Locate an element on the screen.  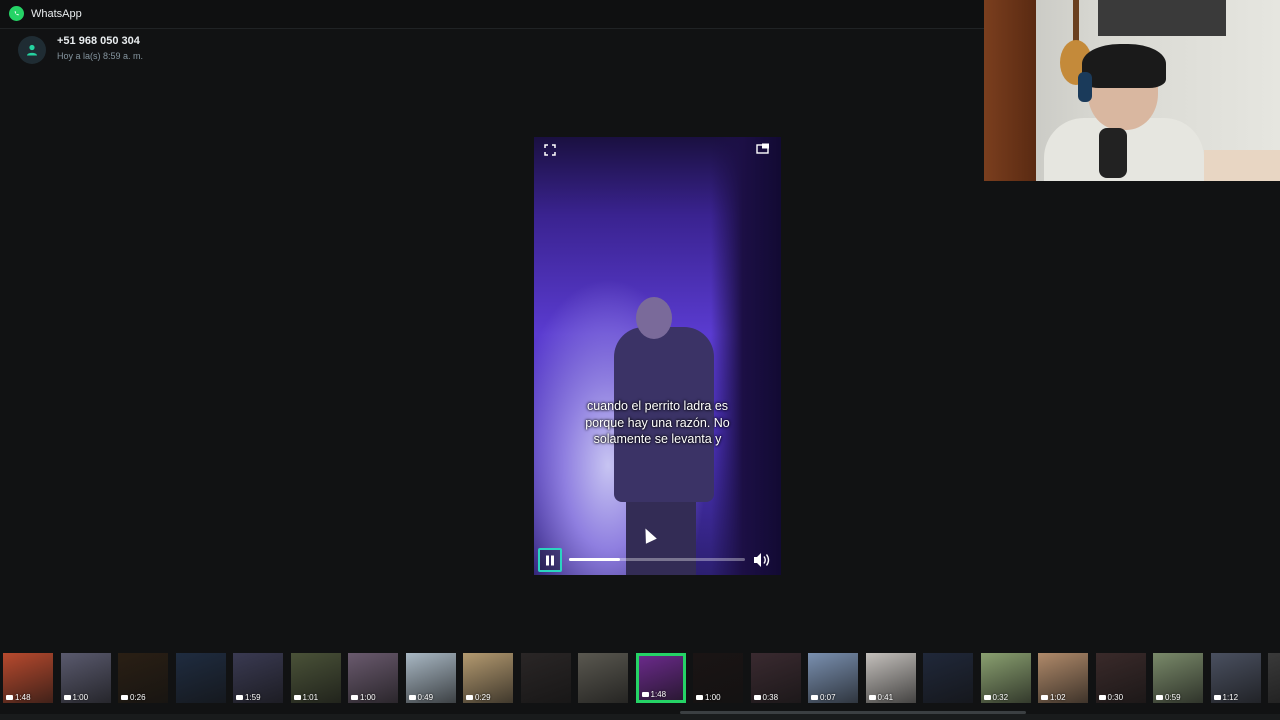
media-thumbnail: 1:12 is located at coordinates (1235, 678).